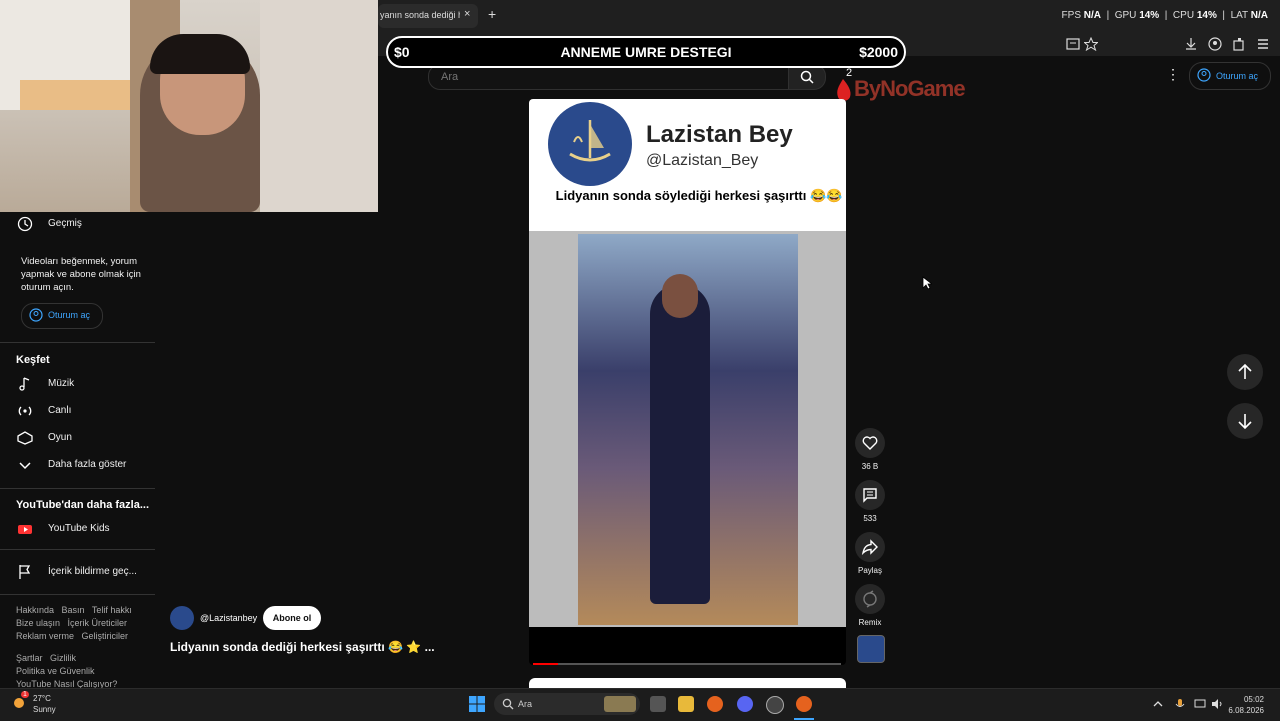  I want to click on next-short-preview, so click(687, 683).